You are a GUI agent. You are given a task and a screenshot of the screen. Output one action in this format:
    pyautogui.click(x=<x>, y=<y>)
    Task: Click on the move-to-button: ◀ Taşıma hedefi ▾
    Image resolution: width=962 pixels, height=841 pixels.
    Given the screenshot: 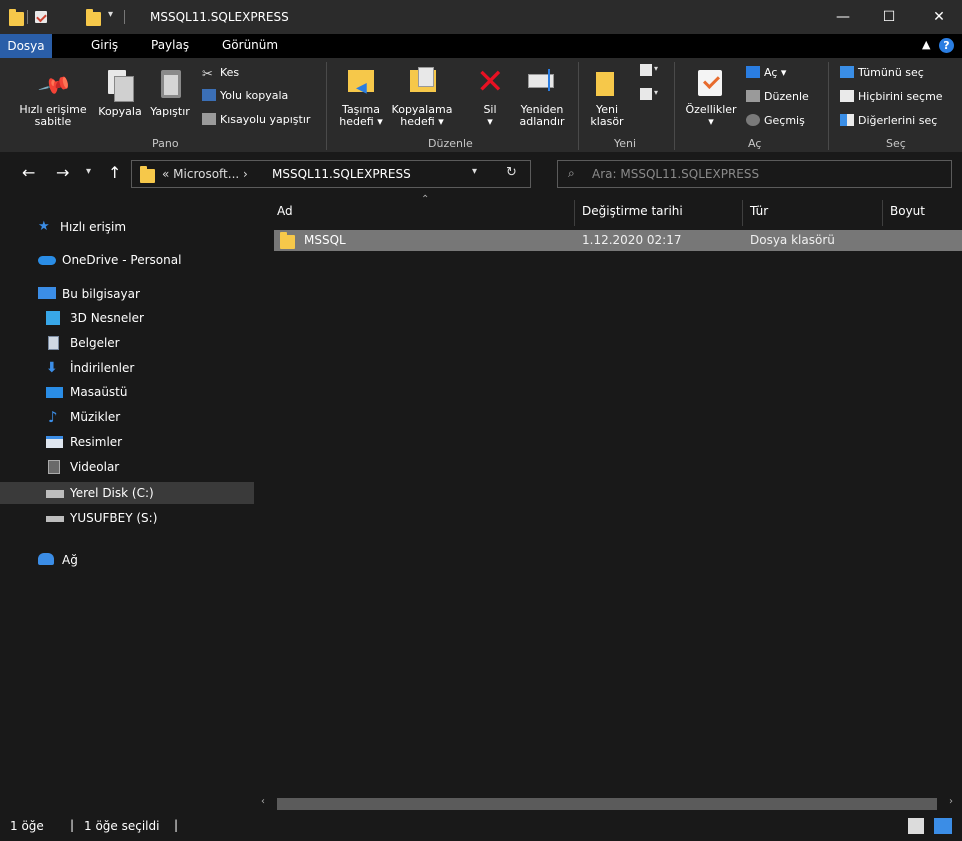 What is the action you would take?
    pyautogui.click(x=361, y=98)
    